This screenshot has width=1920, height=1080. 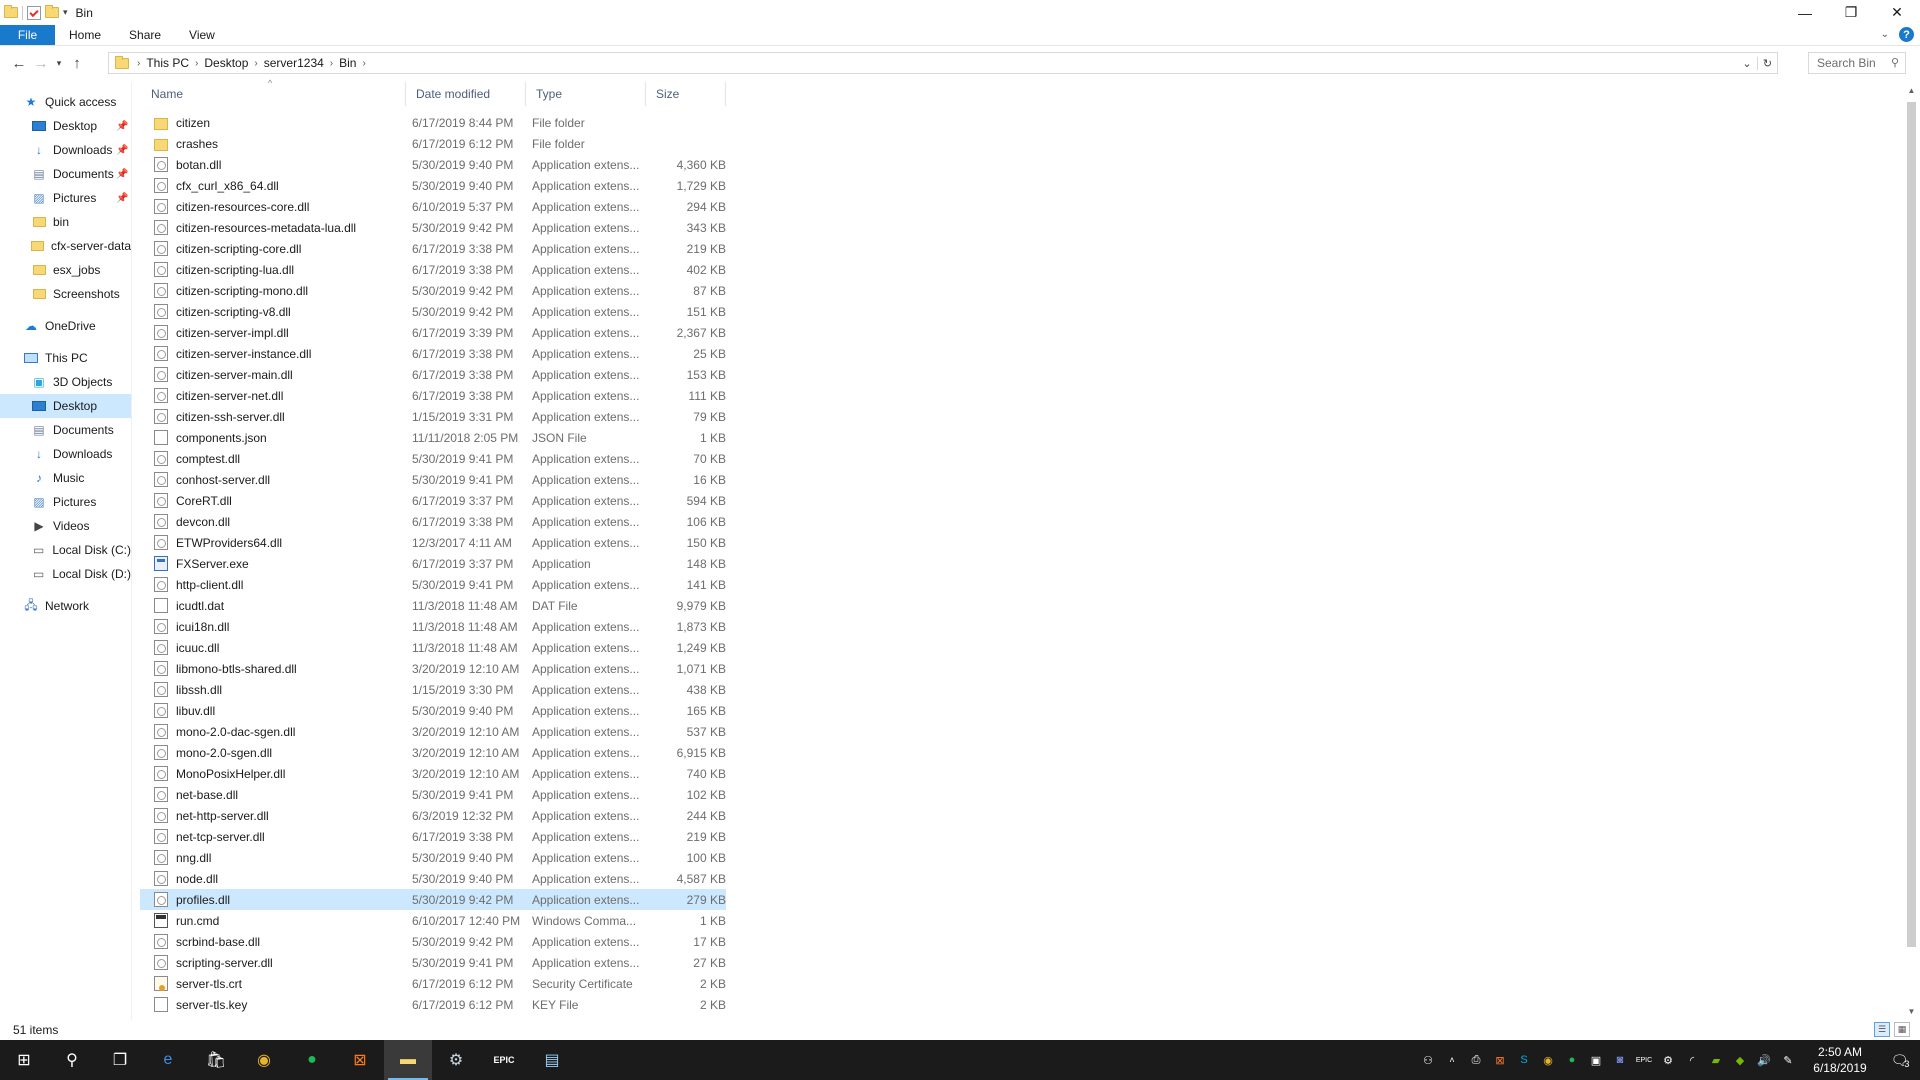 What do you see at coordinates (65, 478) in the screenshot?
I see `nav-item-music: ♪ Music` at bounding box center [65, 478].